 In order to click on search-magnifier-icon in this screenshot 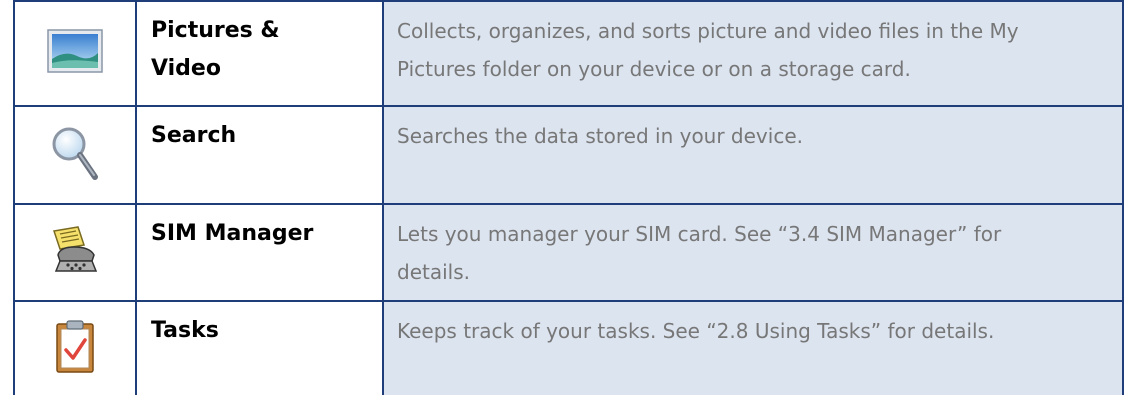, I will do `click(75, 155)`.